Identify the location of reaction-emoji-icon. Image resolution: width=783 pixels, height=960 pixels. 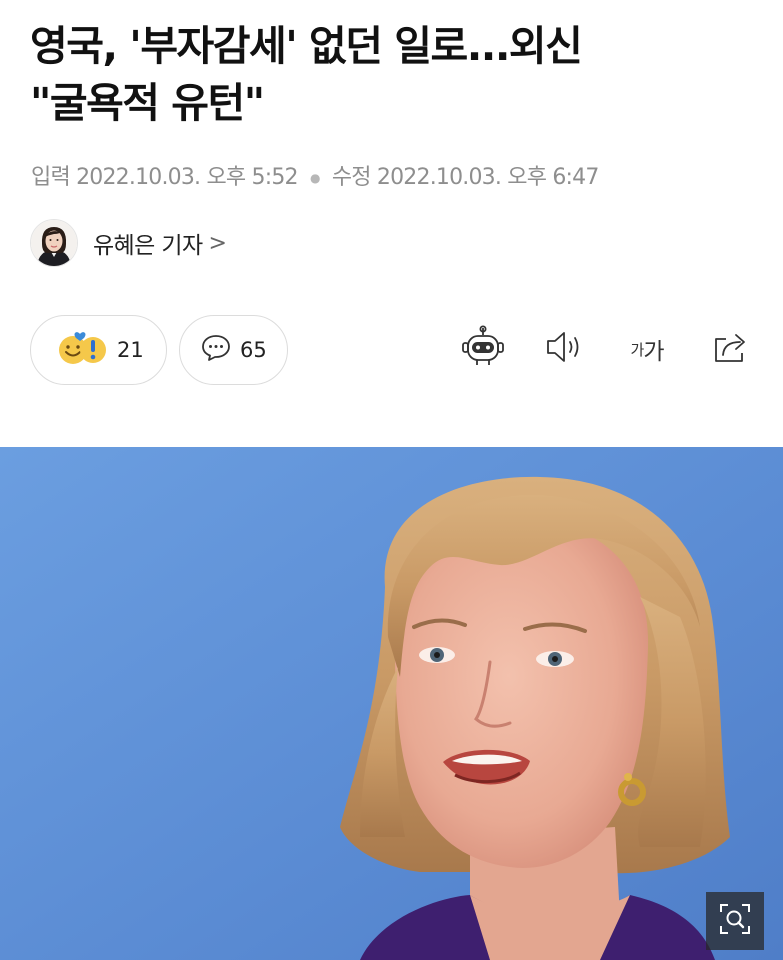
(81, 350).